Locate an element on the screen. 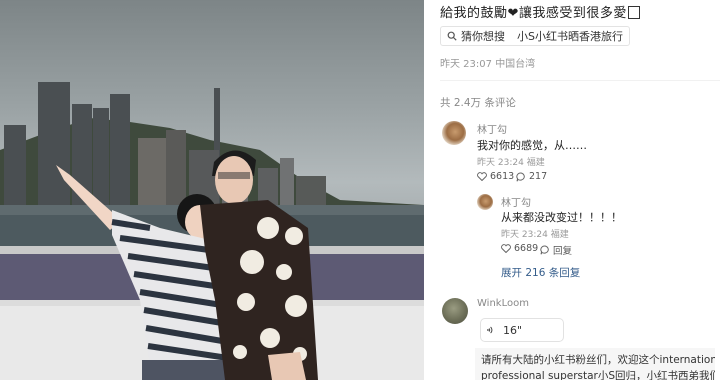 The image size is (720, 380). transcript-line: professional superstar小S回归，小红书西弟我们爱 is located at coordinates (598, 375).